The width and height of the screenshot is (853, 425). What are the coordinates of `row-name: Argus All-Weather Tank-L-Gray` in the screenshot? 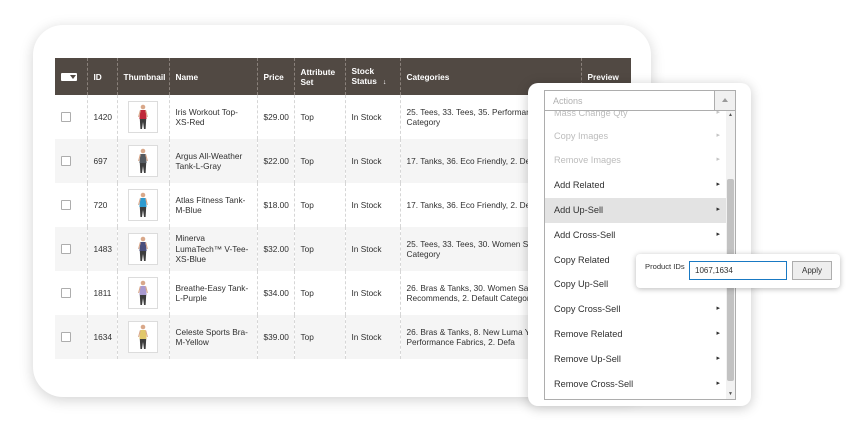 It's located at (212, 161).